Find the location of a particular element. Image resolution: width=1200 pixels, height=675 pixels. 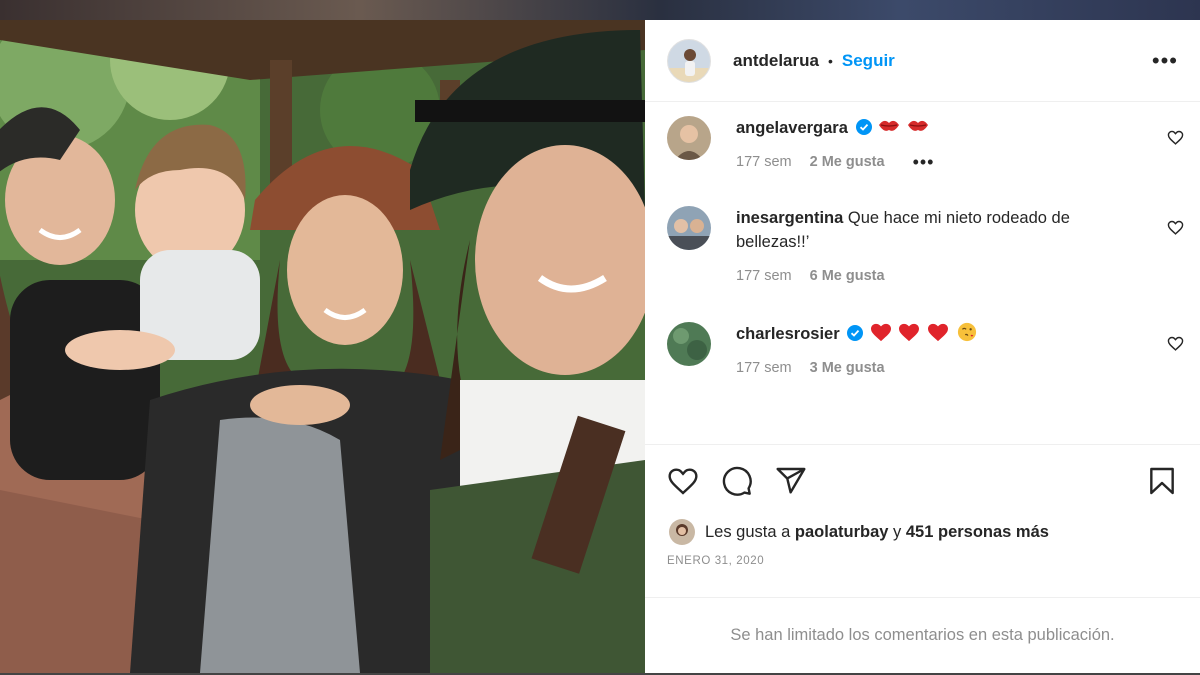

author-avatar is located at coordinates (689, 60).